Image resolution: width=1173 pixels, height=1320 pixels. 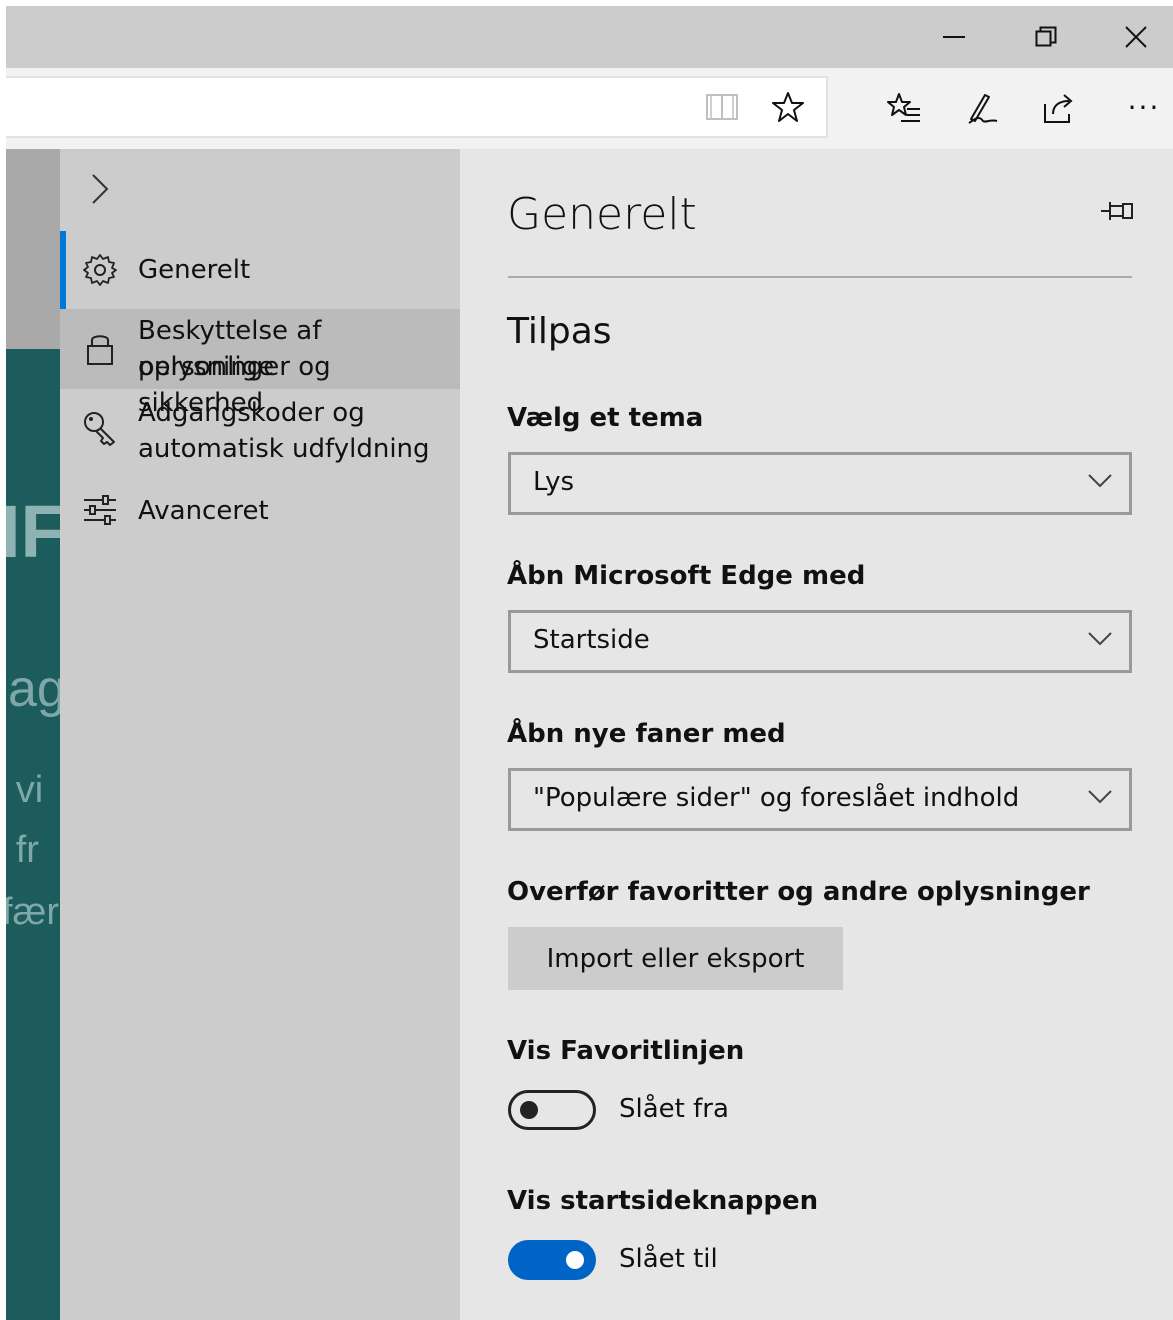 I want to click on home-button-toggle, so click(x=552, y=1260).